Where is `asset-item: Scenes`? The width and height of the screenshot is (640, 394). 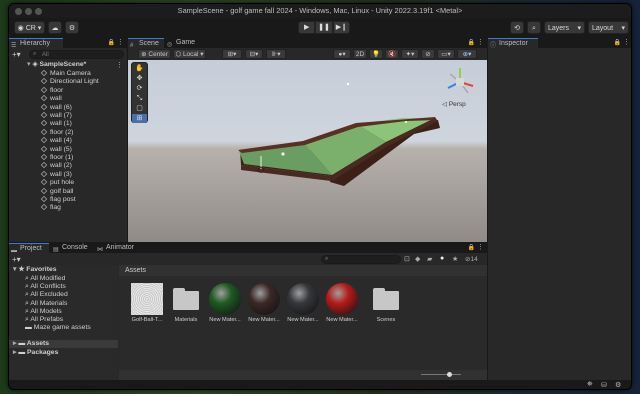
asset-item: Scenes is located at coordinates (386, 303).